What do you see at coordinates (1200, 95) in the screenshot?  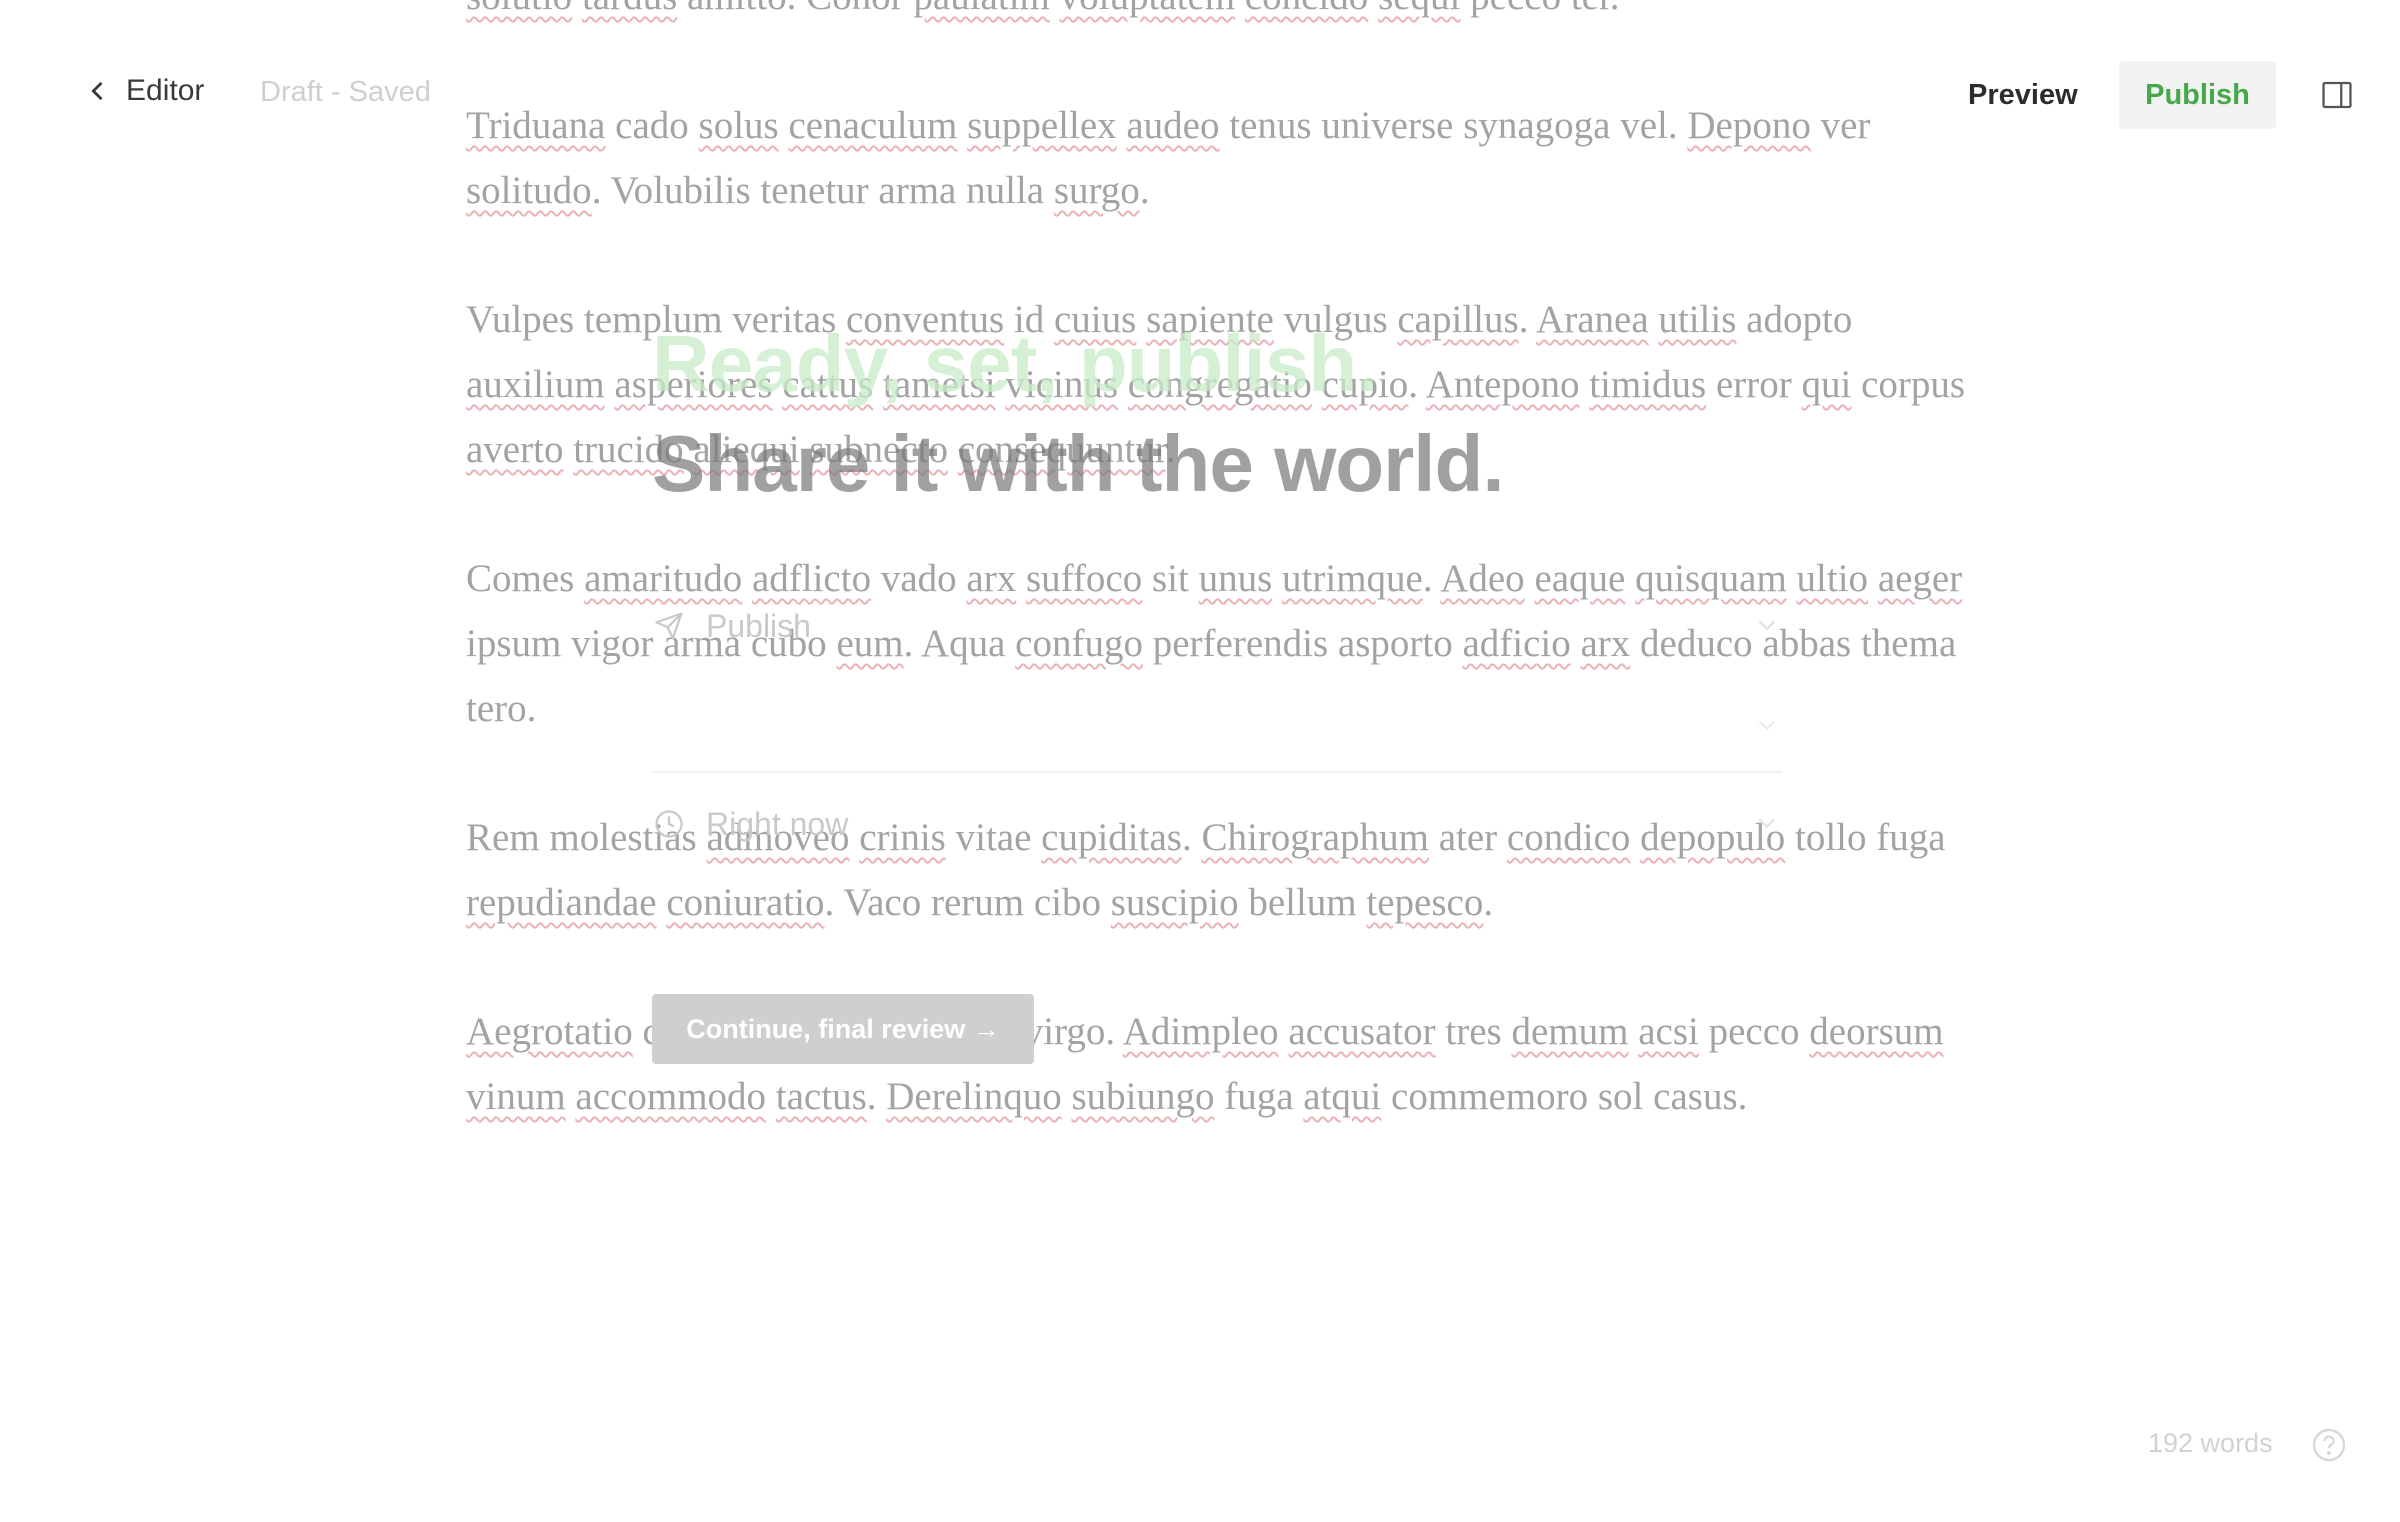 I see `top-bar: Editor Draft - Saved Preview Publish` at bounding box center [1200, 95].